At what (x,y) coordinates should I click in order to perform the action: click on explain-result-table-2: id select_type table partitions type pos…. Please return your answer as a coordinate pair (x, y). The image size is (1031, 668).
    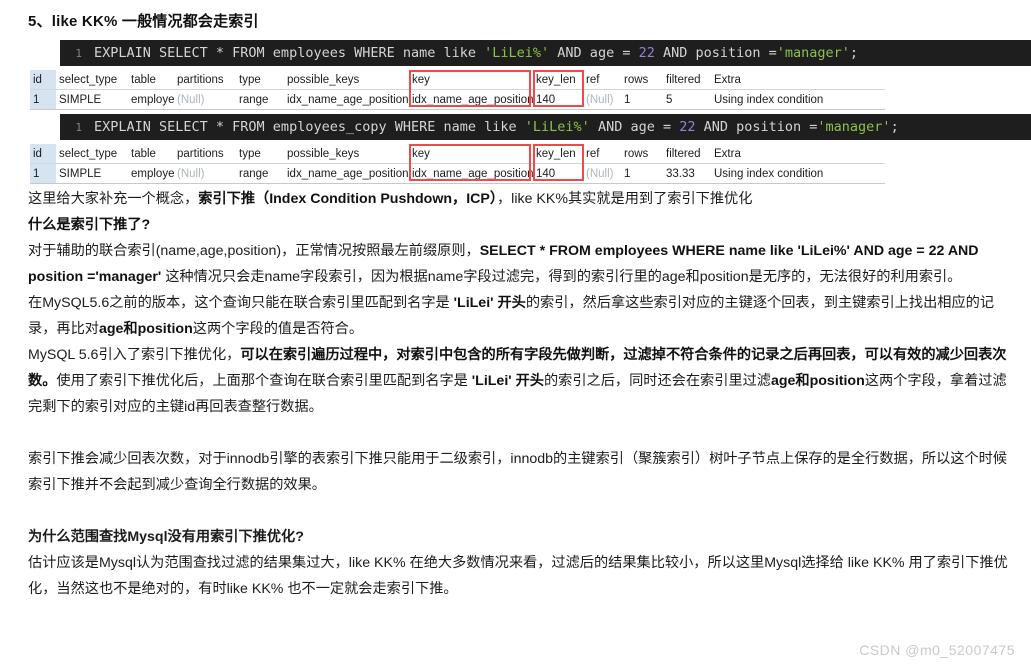
    Looking at the image, I should click on (457, 164).